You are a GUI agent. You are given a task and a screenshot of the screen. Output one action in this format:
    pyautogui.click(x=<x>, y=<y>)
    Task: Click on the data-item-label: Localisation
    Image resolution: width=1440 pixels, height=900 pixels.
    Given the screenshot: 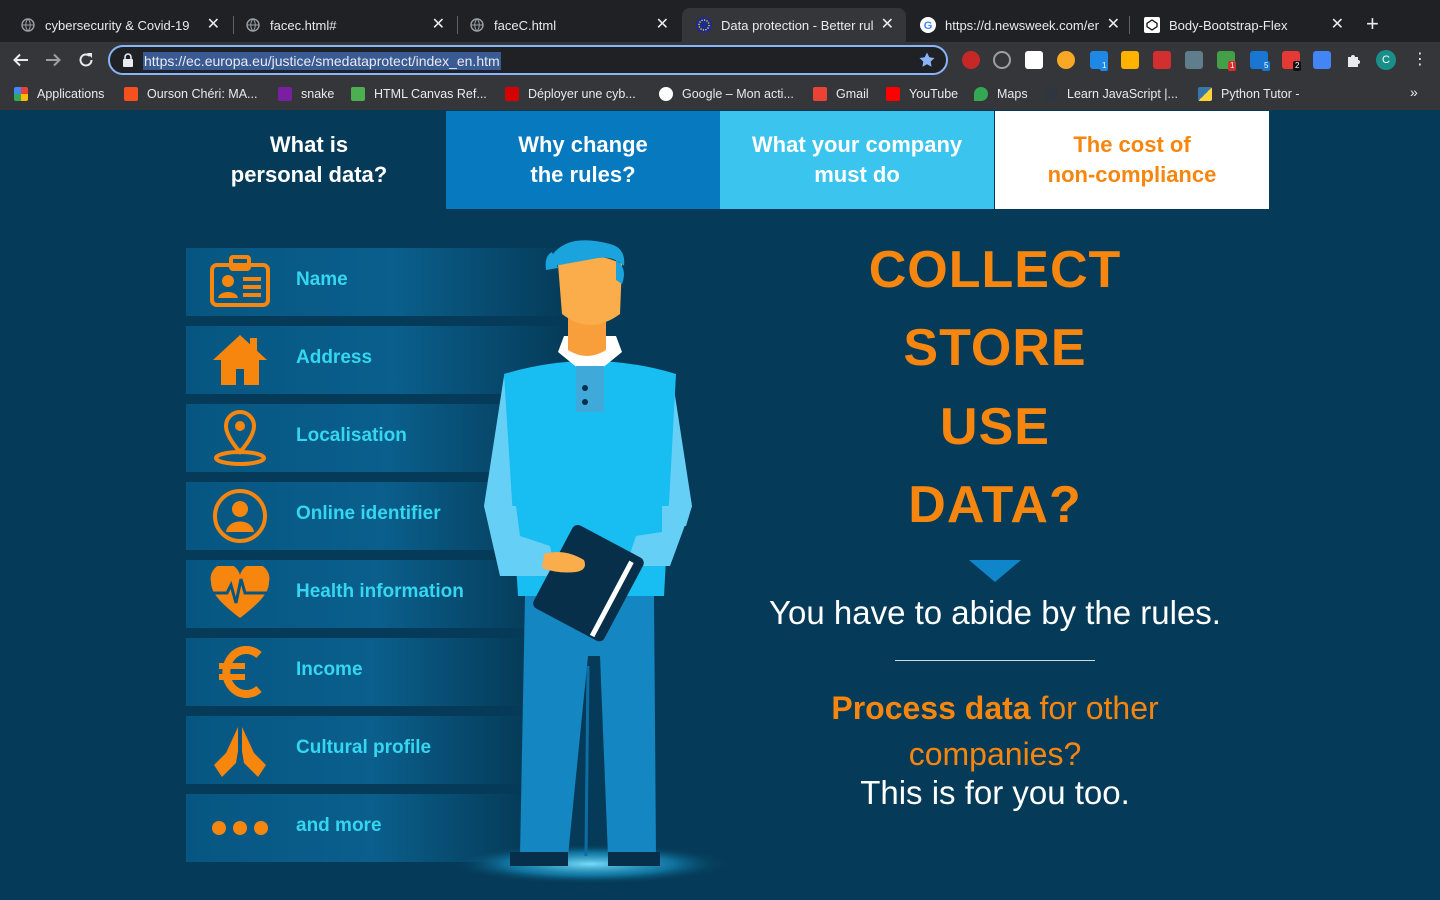 What is the action you would take?
    pyautogui.click(x=351, y=435)
    